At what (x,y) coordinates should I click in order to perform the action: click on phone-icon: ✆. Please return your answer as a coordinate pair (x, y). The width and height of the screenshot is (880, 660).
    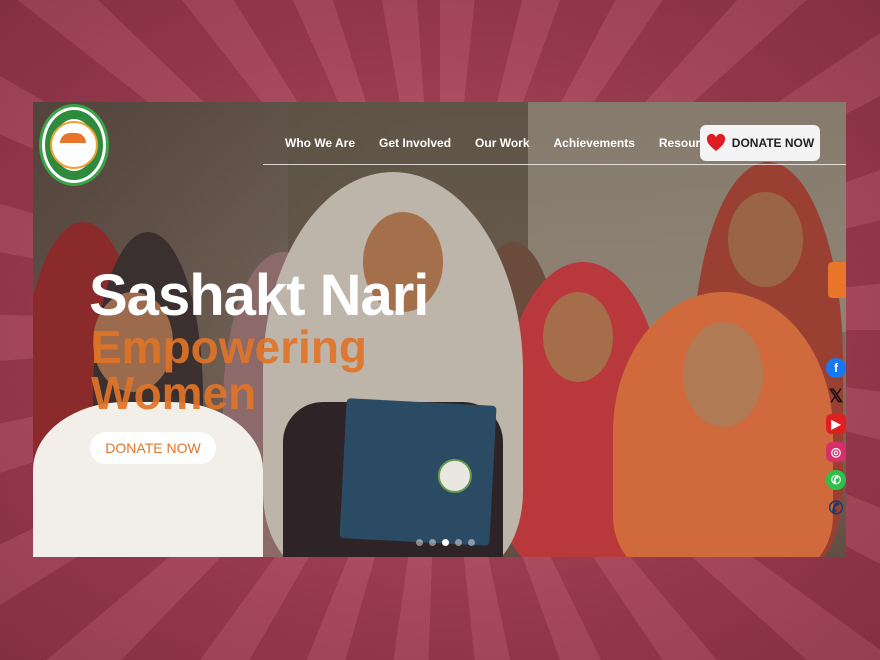
    Looking at the image, I should click on (836, 508).